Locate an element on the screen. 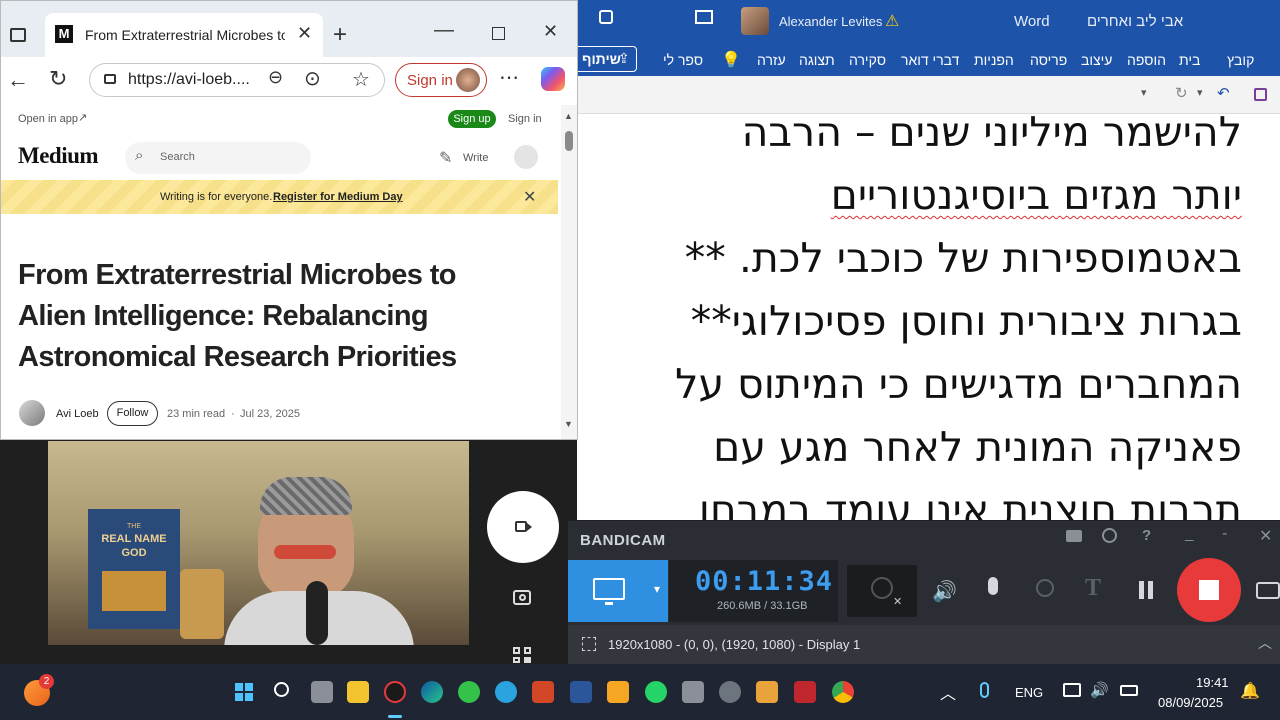  write-link: Write is located at coordinates (475, 158).